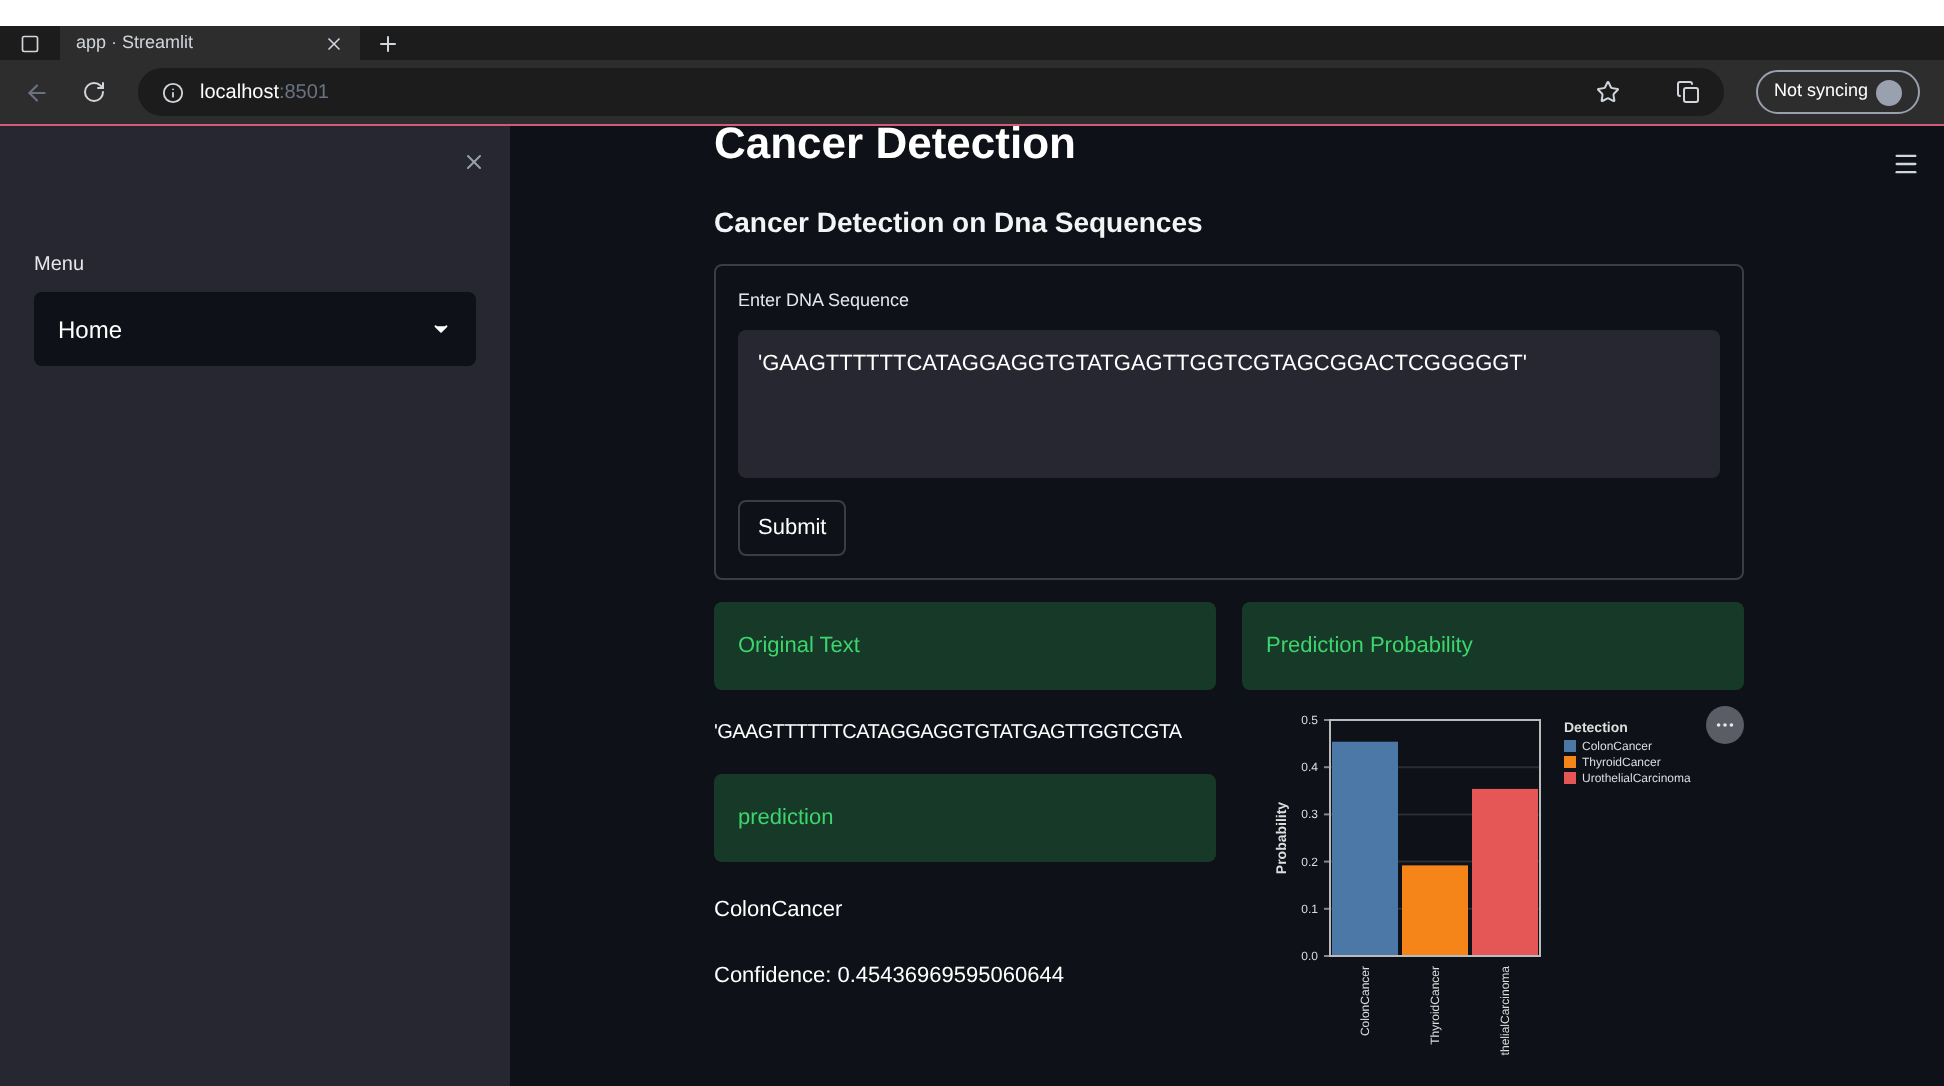  What do you see at coordinates (136, 42) in the screenshot?
I see `tab-title: app · Streamlit` at bounding box center [136, 42].